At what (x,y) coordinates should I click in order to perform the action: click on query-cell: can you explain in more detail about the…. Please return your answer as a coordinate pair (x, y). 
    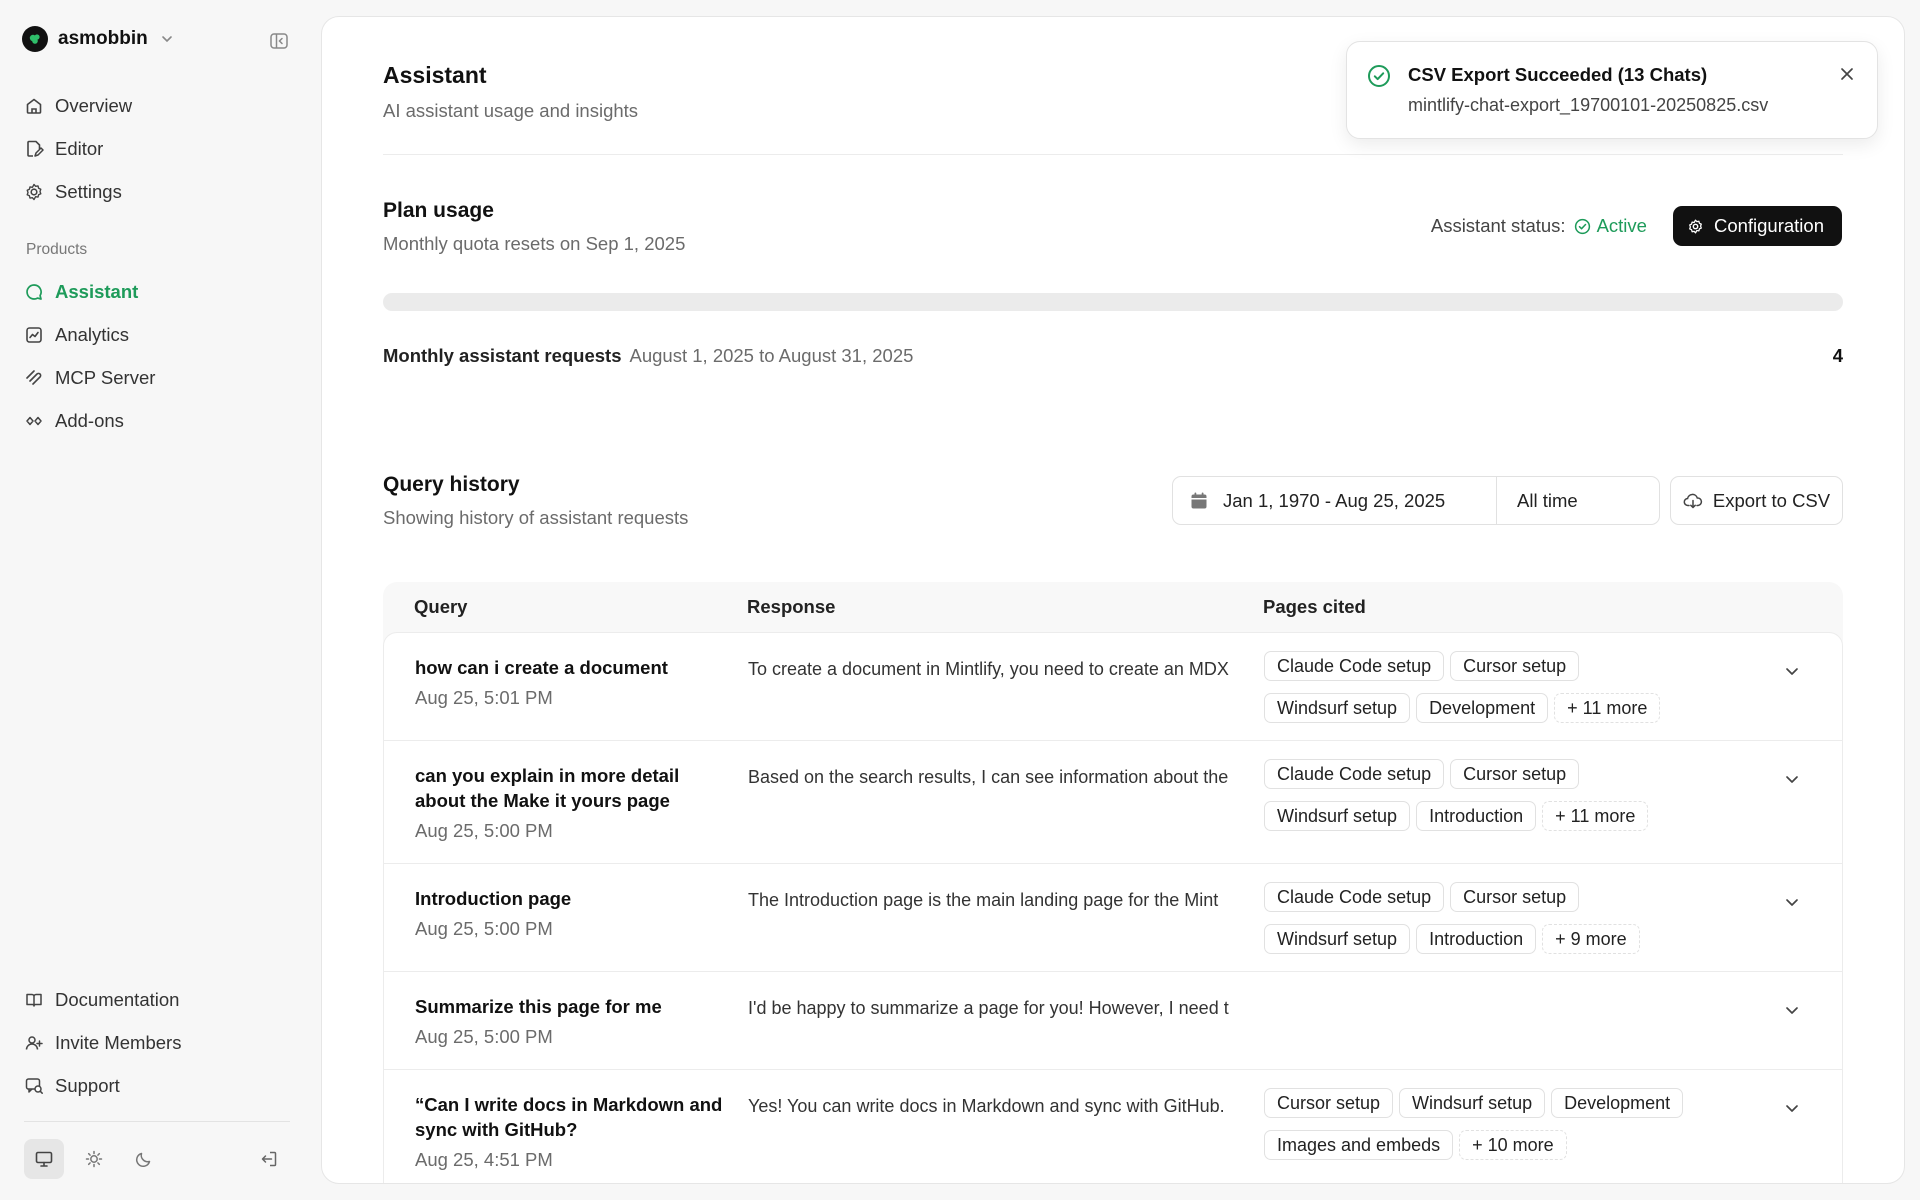
    Looking at the image, I should click on (566, 802).